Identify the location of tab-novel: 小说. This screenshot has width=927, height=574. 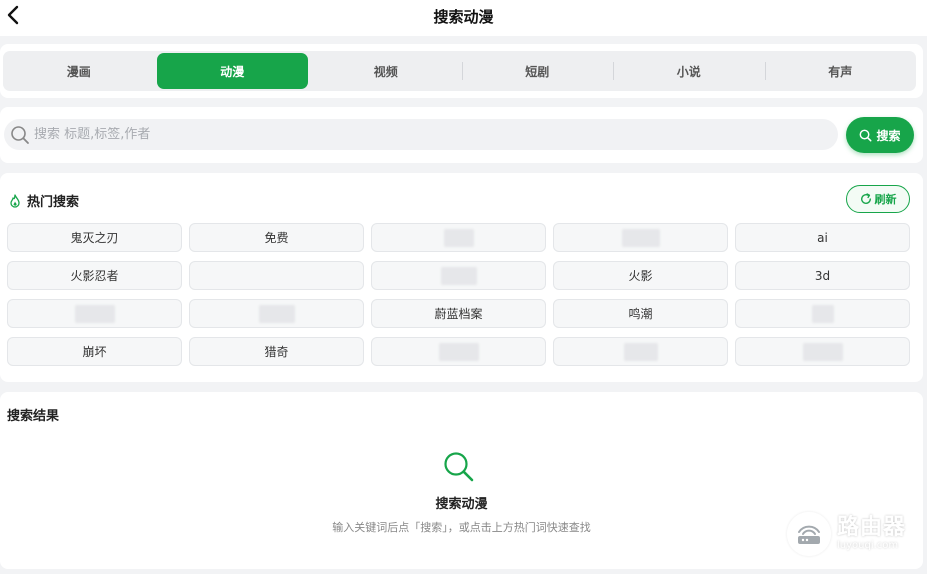
(689, 71).